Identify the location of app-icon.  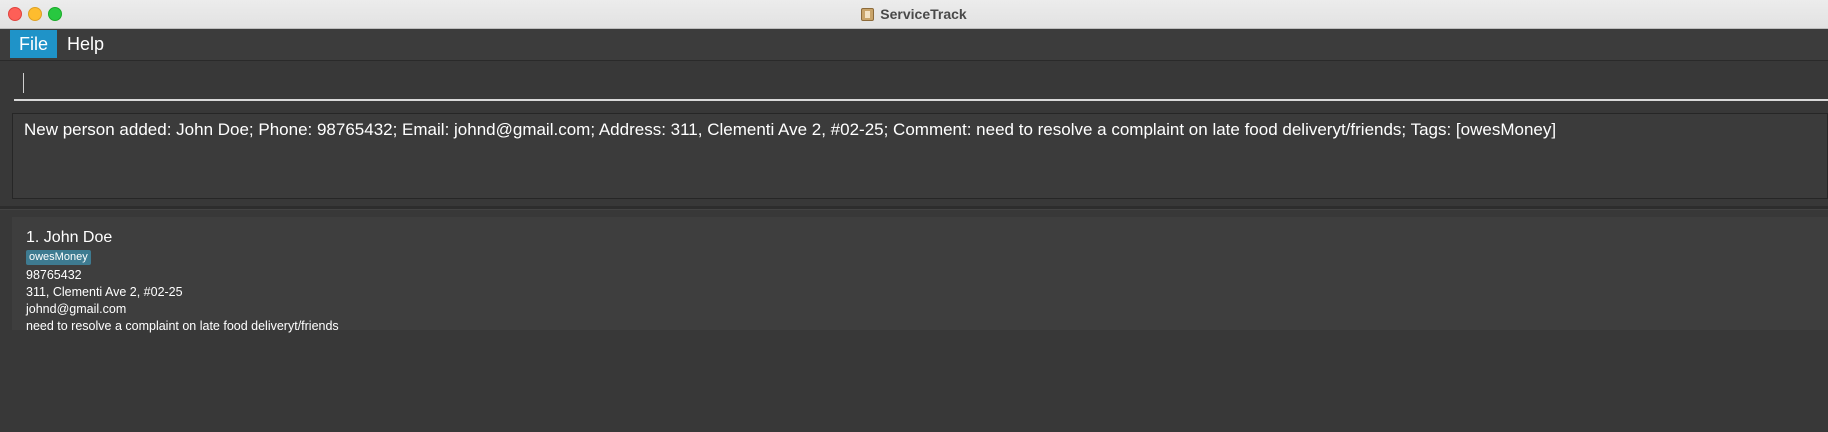
(868, 14).